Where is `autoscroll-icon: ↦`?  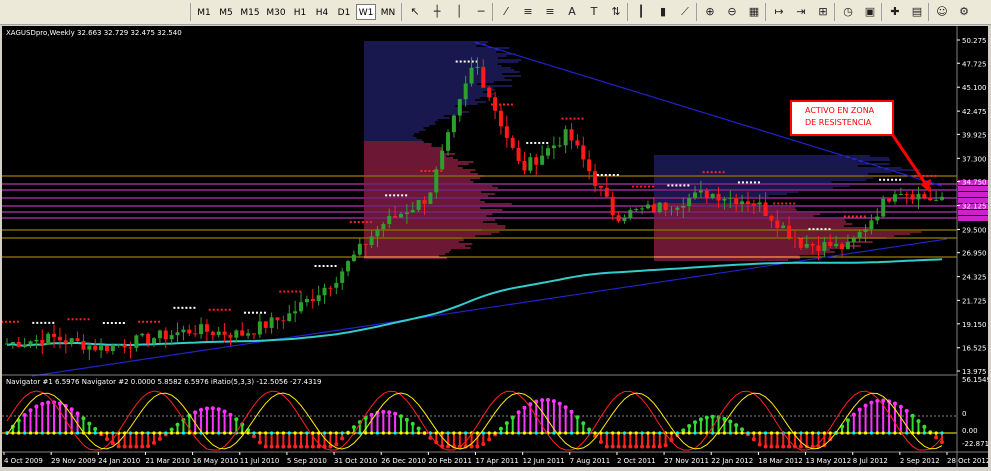 autoscroll-icon: ↦ is located at coordinates (779, 12).